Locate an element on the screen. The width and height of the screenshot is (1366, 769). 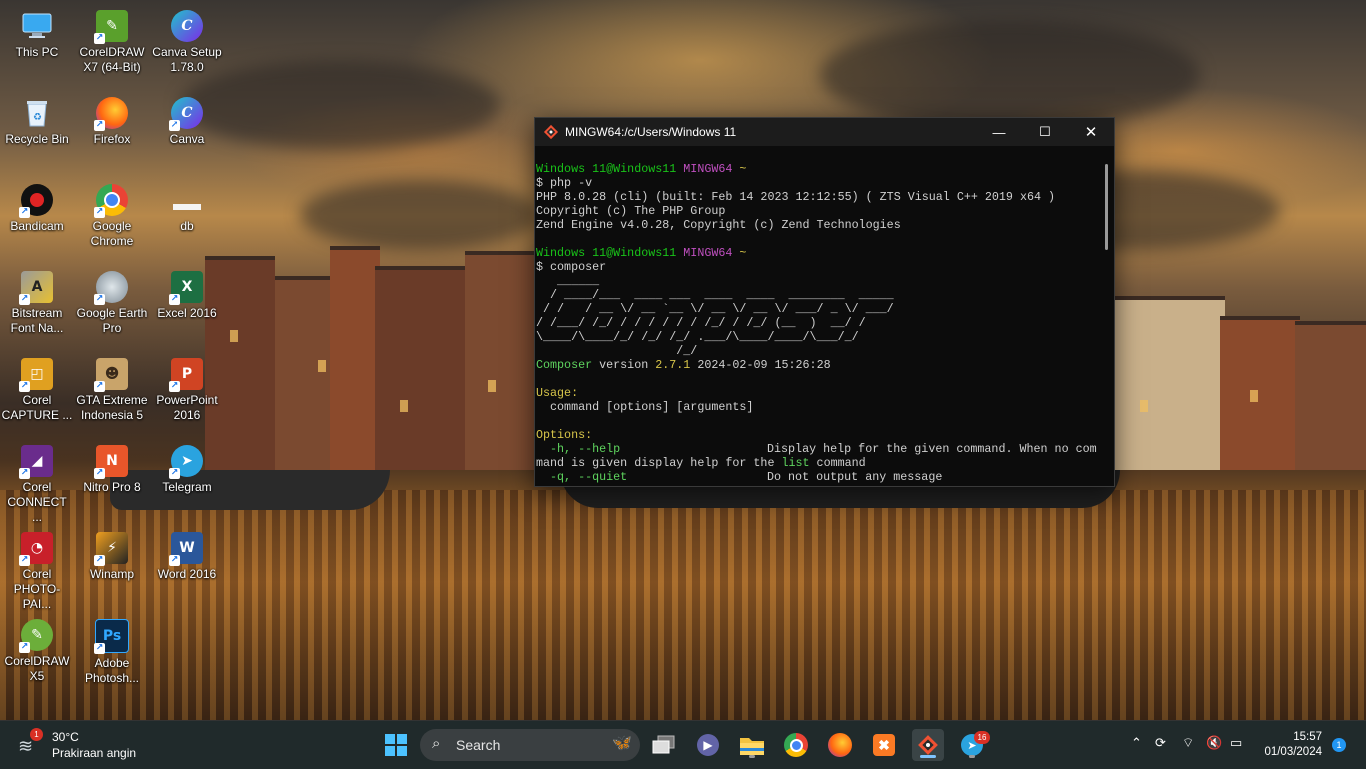
weather-desc: Prakiraan angin is located at coordinates (94, 753).